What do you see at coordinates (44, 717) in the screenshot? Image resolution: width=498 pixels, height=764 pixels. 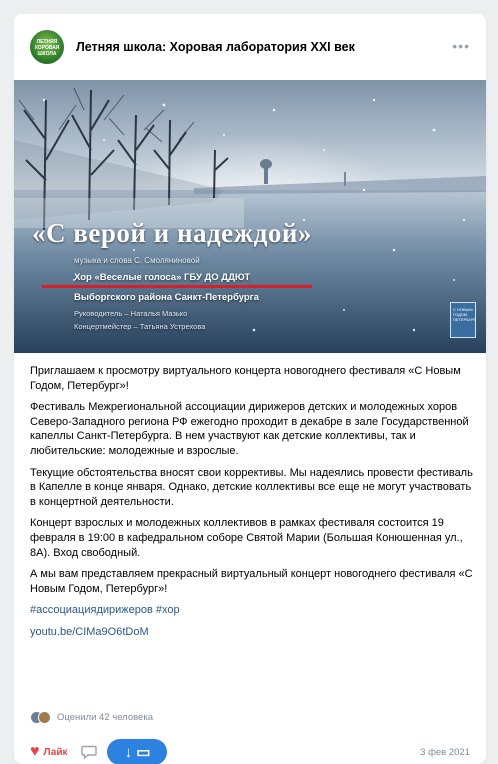 I see `liker-avatar` at bounding box center [44, 717].